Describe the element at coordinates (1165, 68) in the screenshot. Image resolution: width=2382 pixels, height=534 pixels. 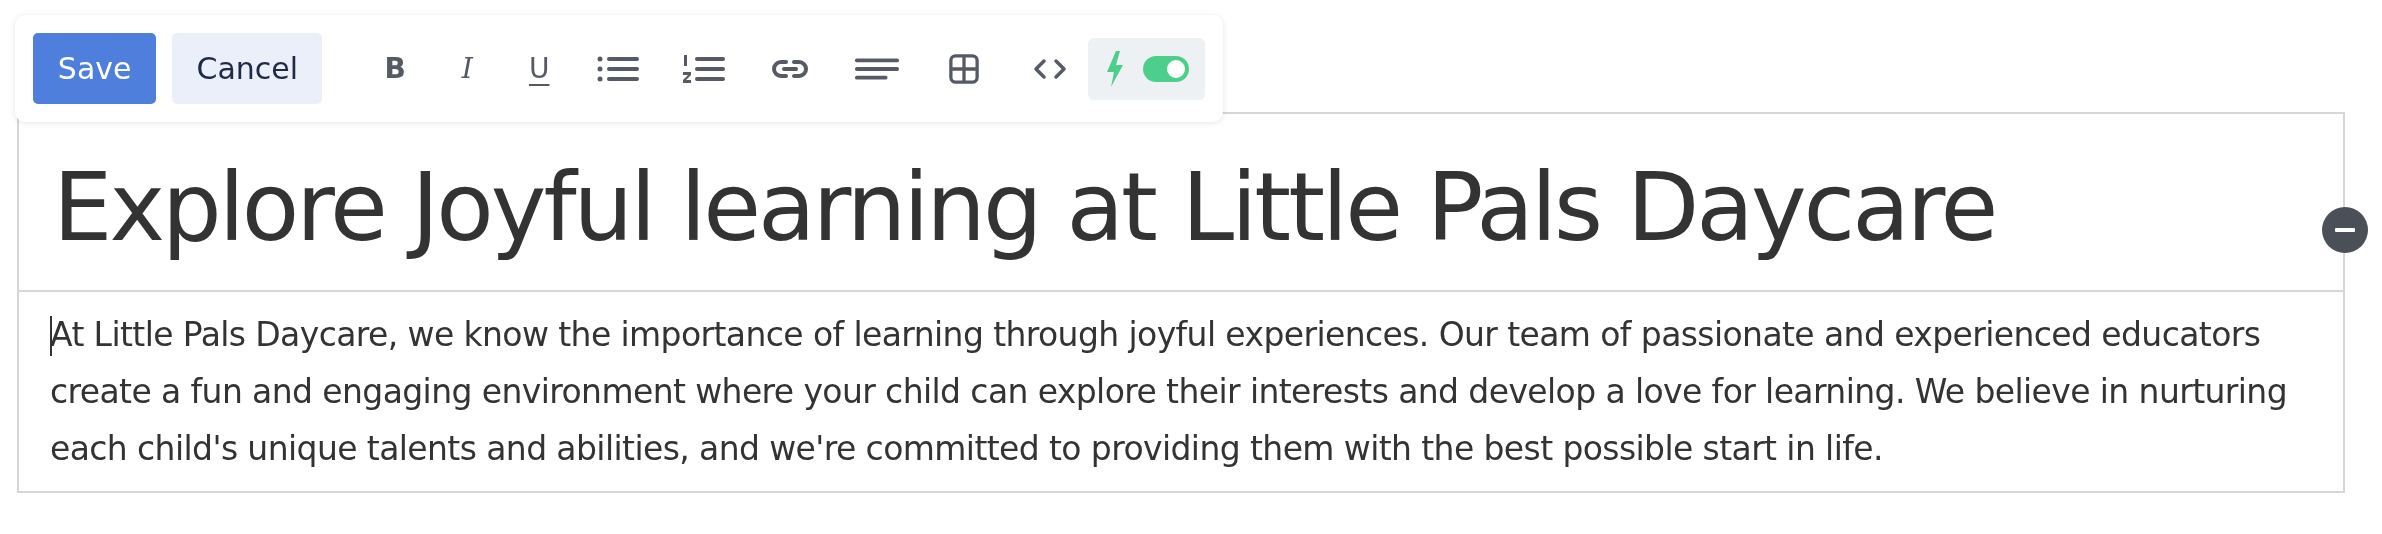
I see `toggle-switch` at that location.